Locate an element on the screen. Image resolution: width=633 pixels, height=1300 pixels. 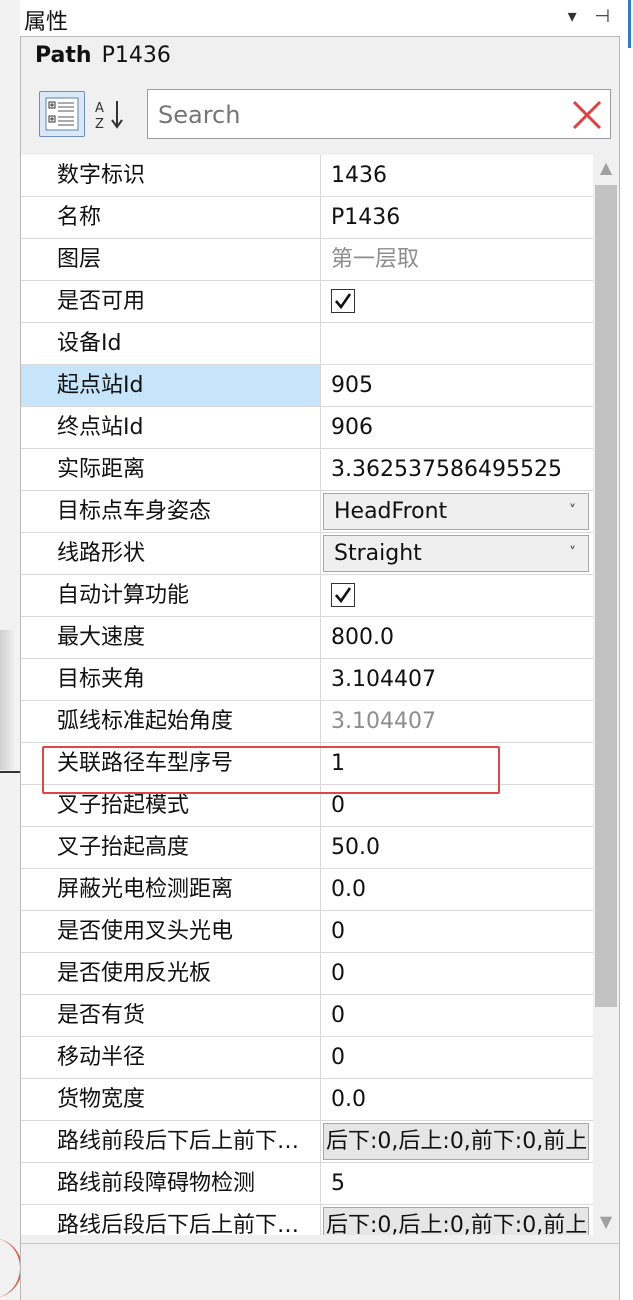
property-label: 叉子抬起高度 is located at coordinates (171, 847).